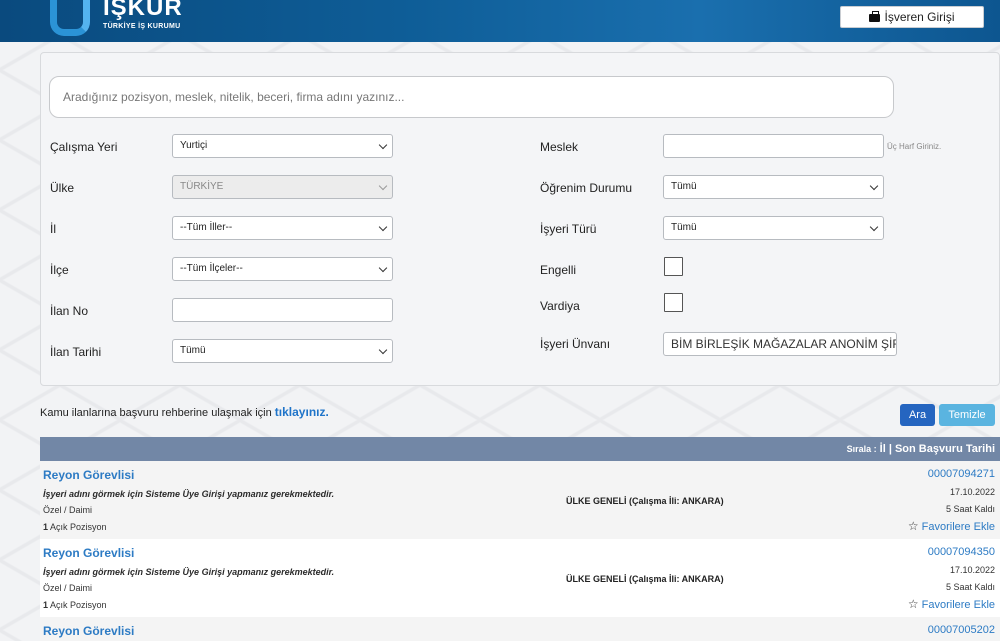 The height and width of the screenshot is (641, 1000). I want to click on ilan-tarihi-select: Tümü, so click(282, 351).